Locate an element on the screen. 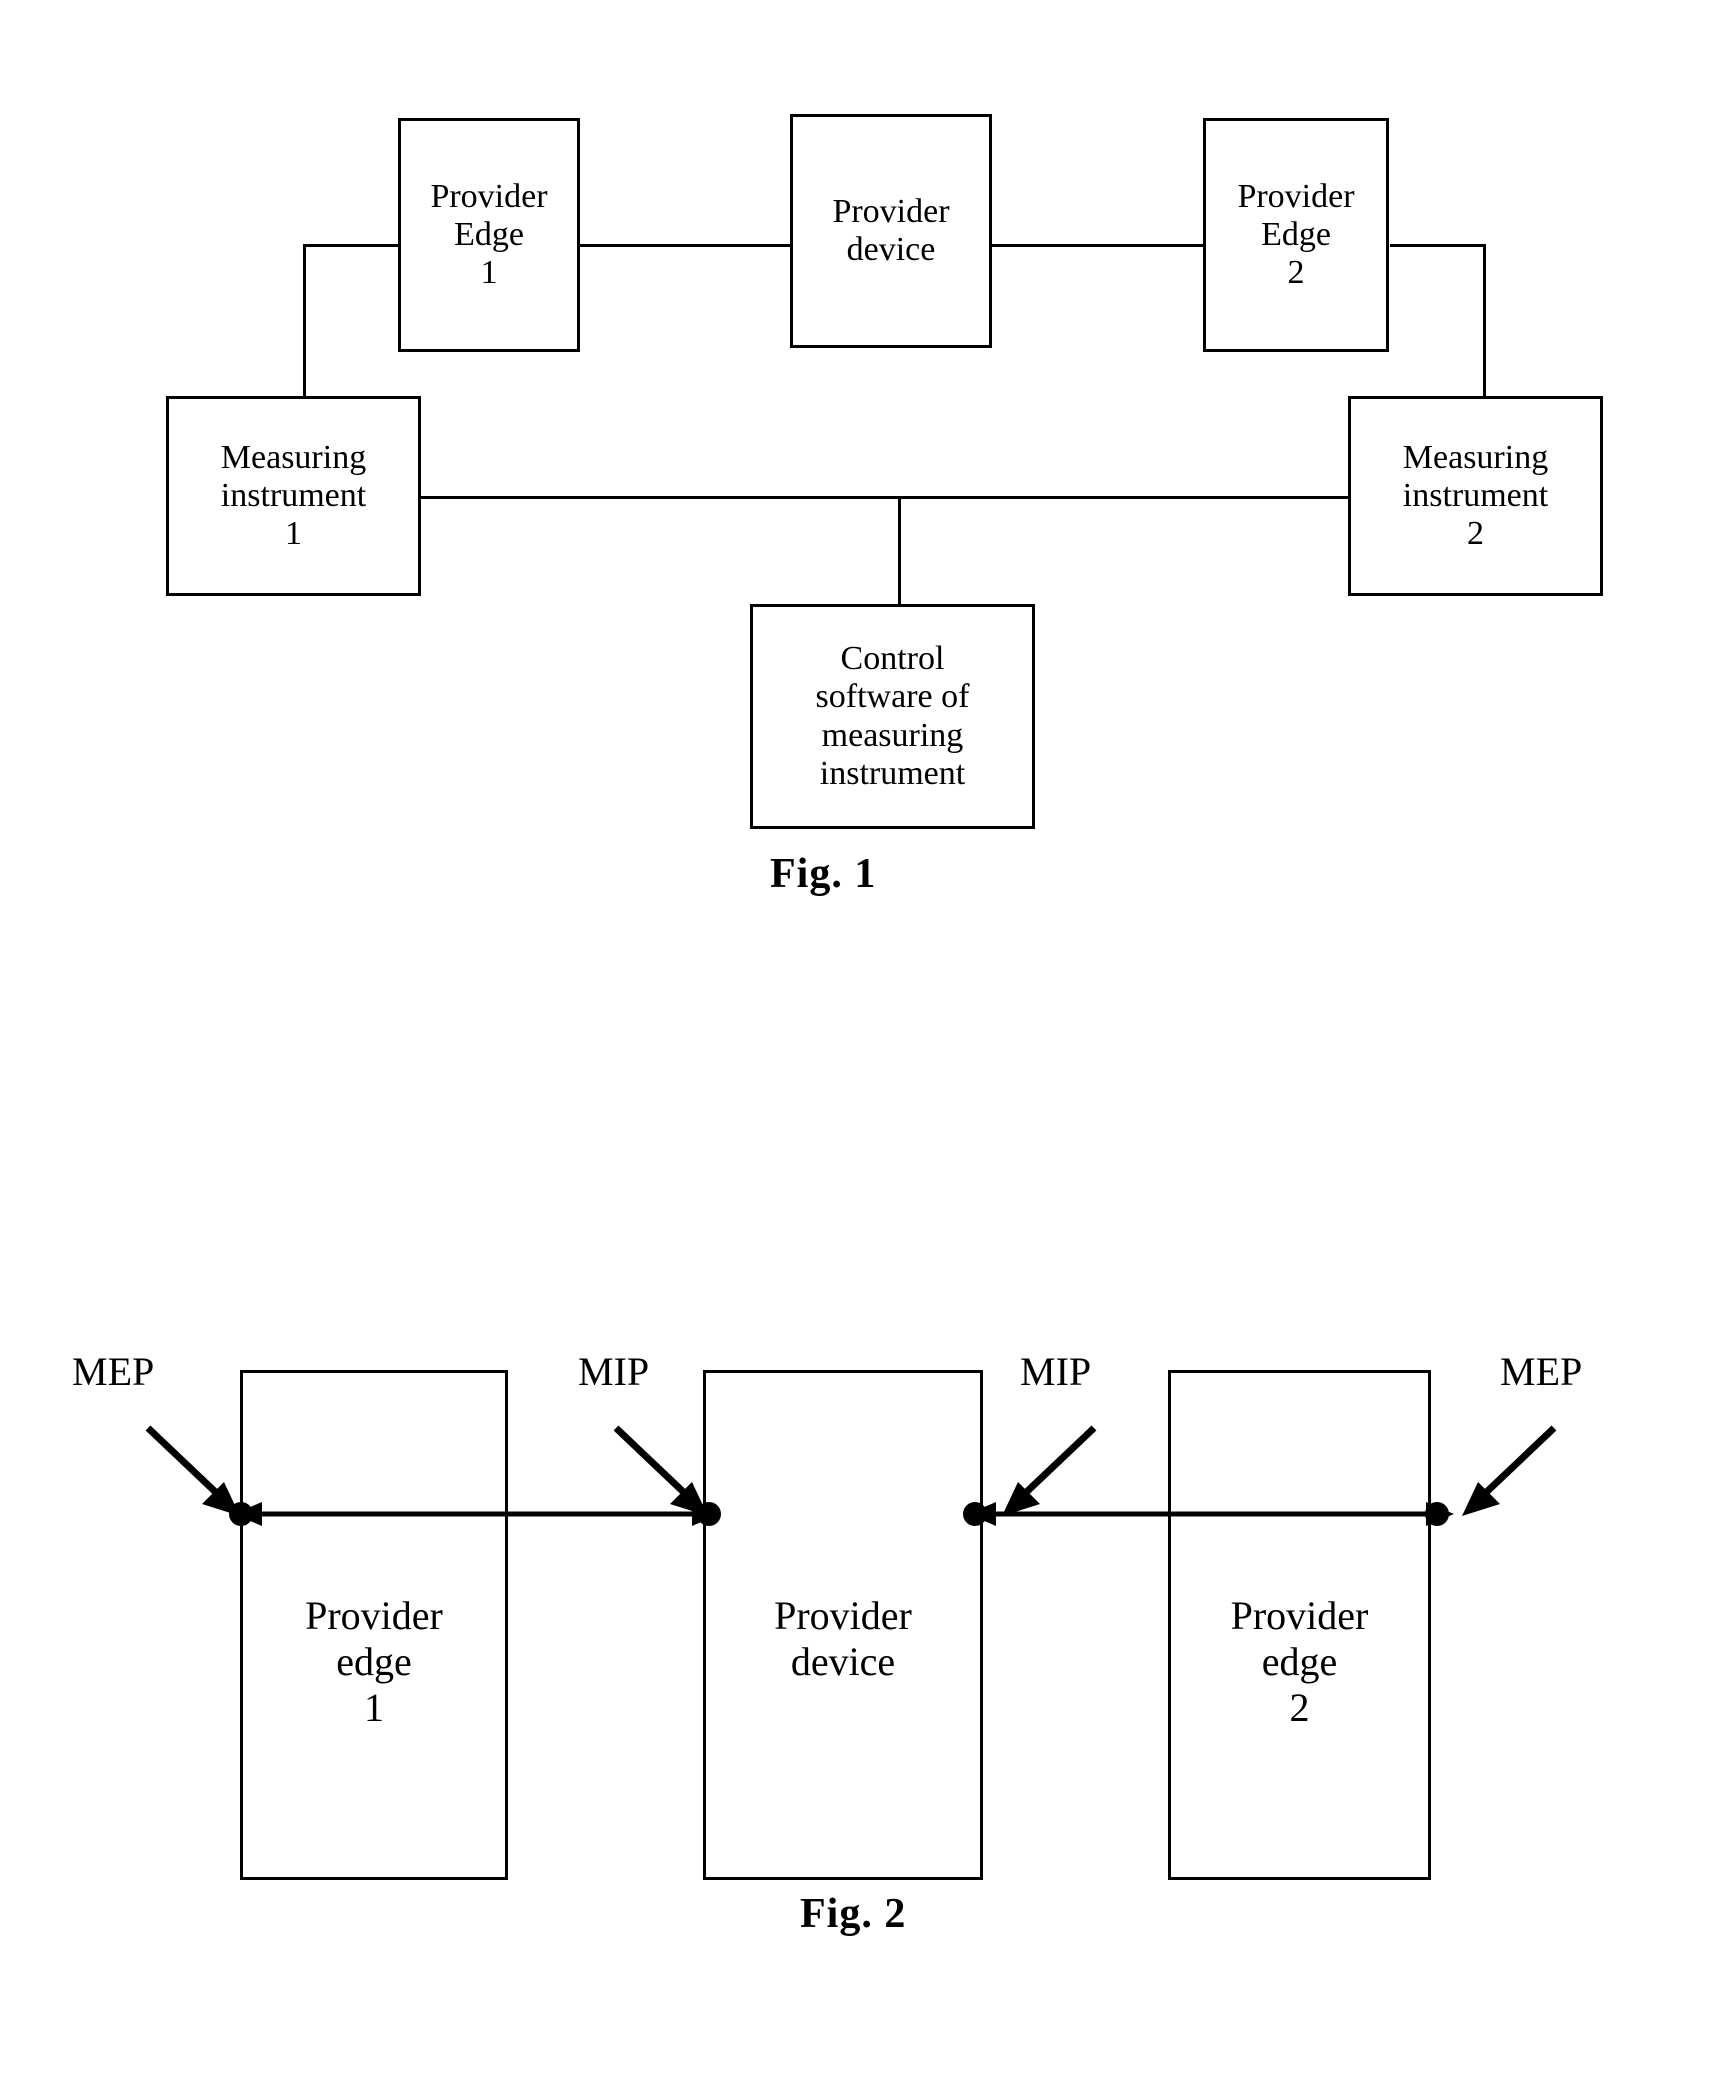 The image size is (1718, 2085). node-f2-provider-edge-1-label: Provider edge 1 is located at coordinates (374, 1661).